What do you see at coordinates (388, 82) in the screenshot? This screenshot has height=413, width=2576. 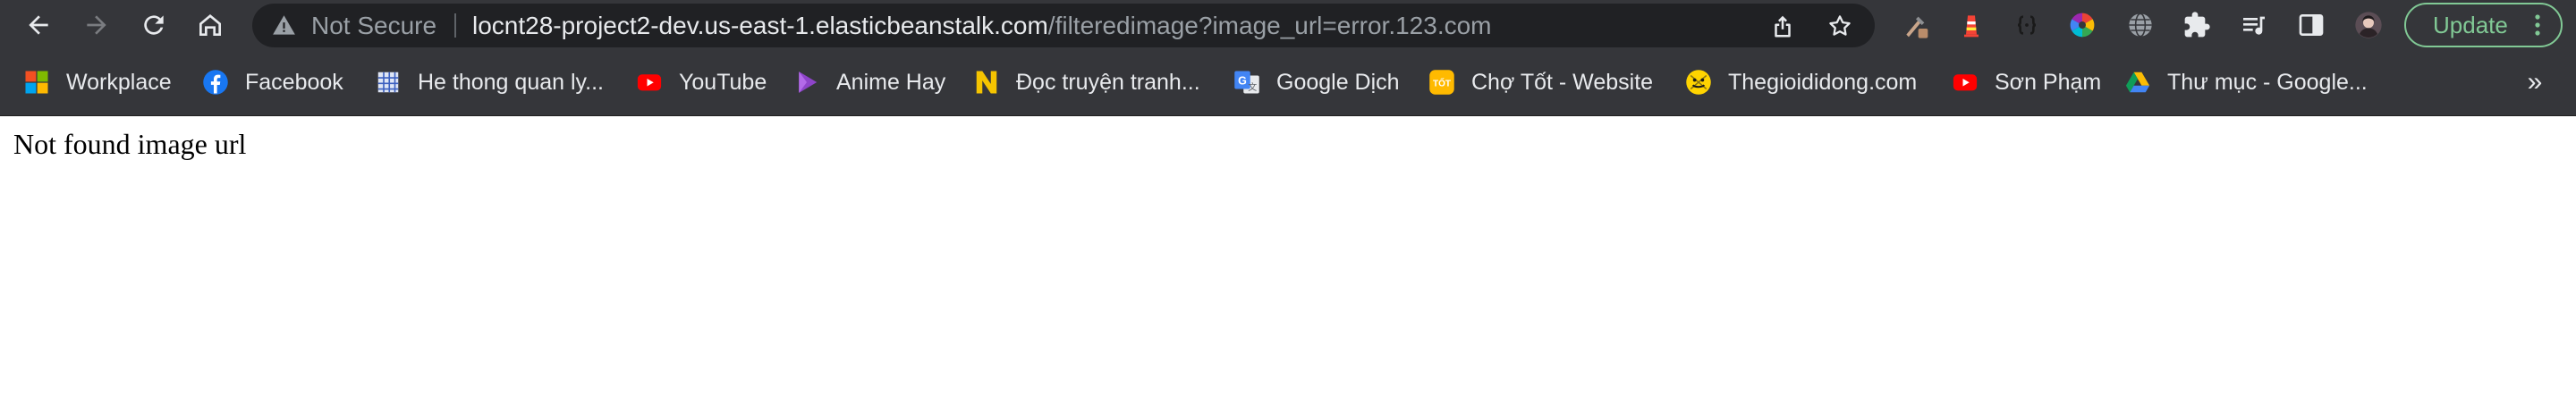 I see `grid-icon` at bounding box center [388, 82].